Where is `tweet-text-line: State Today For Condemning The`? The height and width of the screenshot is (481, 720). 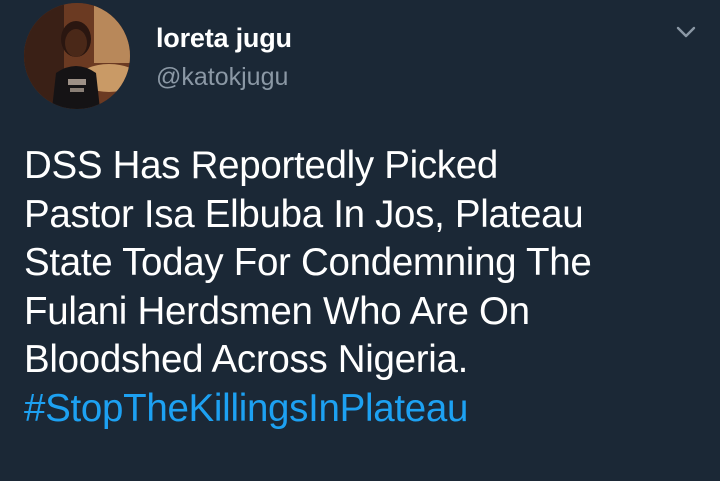 tweet-text-line: State Today For Condemning The is located at coordinates (308, 262).